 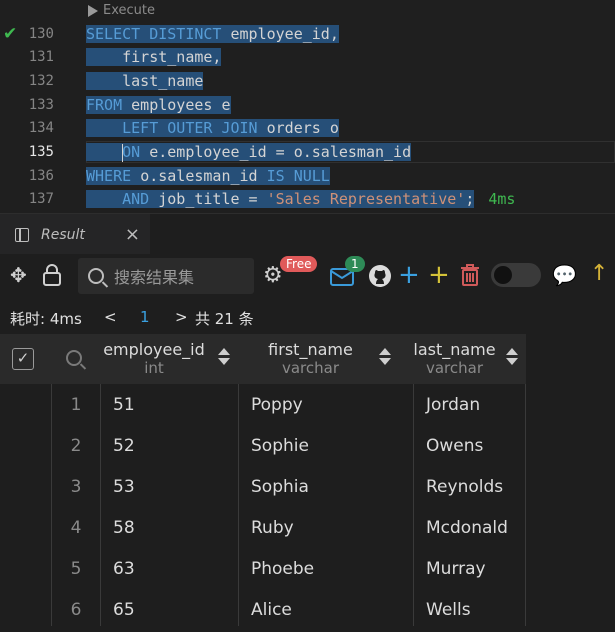 I want to click on table-row: 2 52 Sophie Owens, so click(x=307, y=445).